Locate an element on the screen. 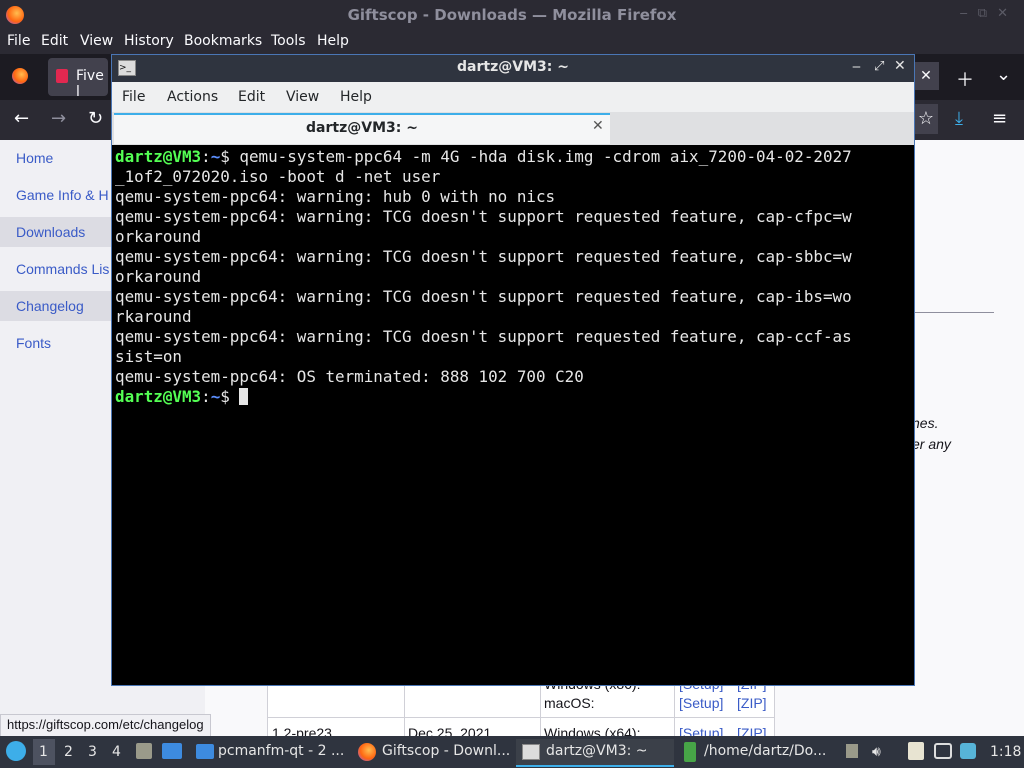 This screenshot has width=1024, height=768. terminal-tab-title: dartz@VM3: ~ is located at coordinates (362, 128).